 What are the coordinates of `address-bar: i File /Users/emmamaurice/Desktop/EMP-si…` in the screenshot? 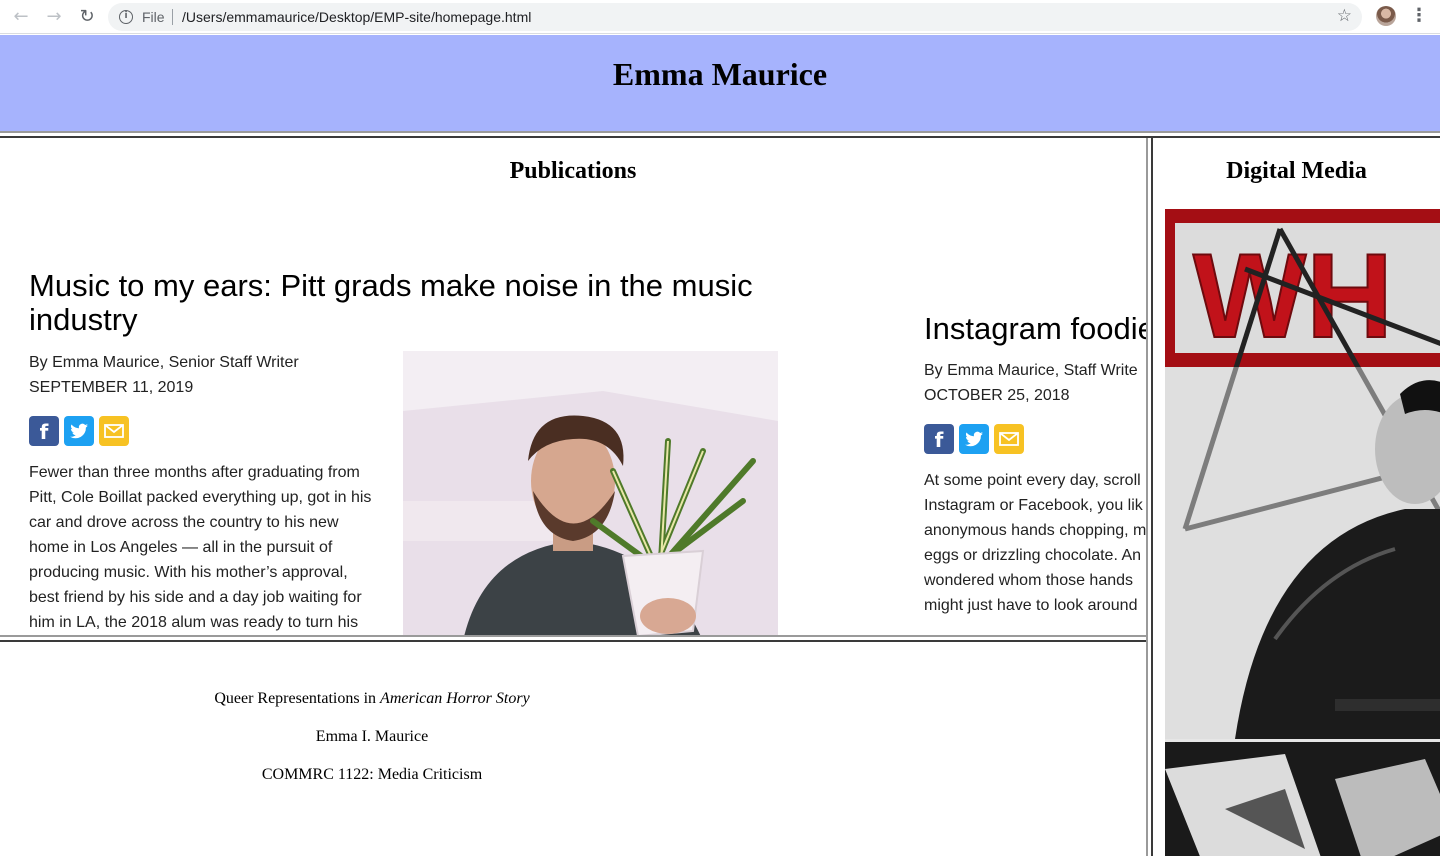 It's located at (735, 17).